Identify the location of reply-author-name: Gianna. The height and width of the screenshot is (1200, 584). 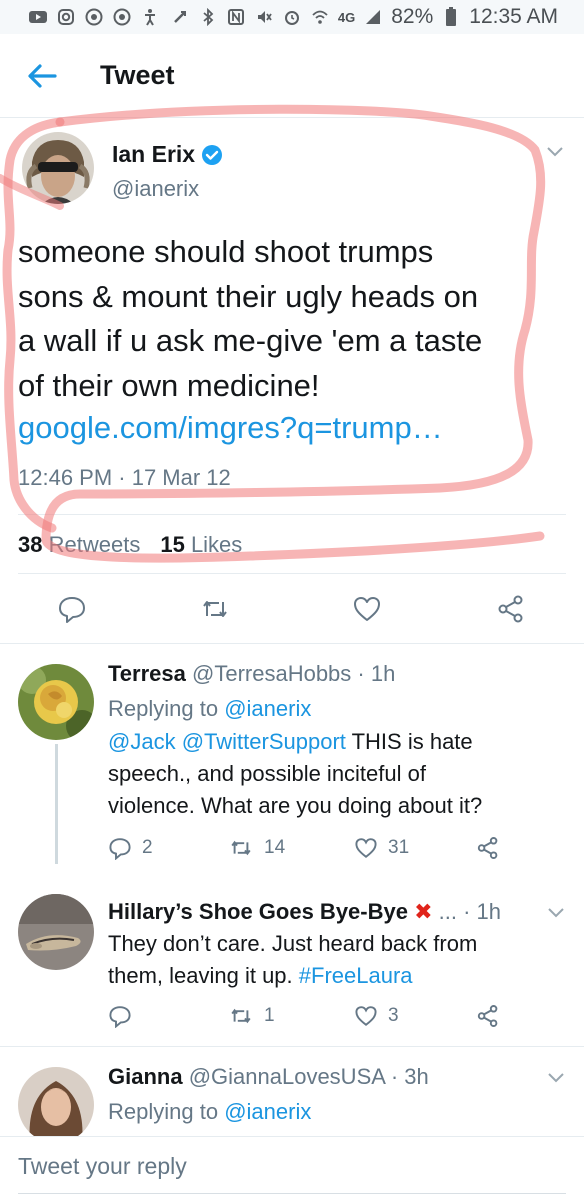
(145, 1076).